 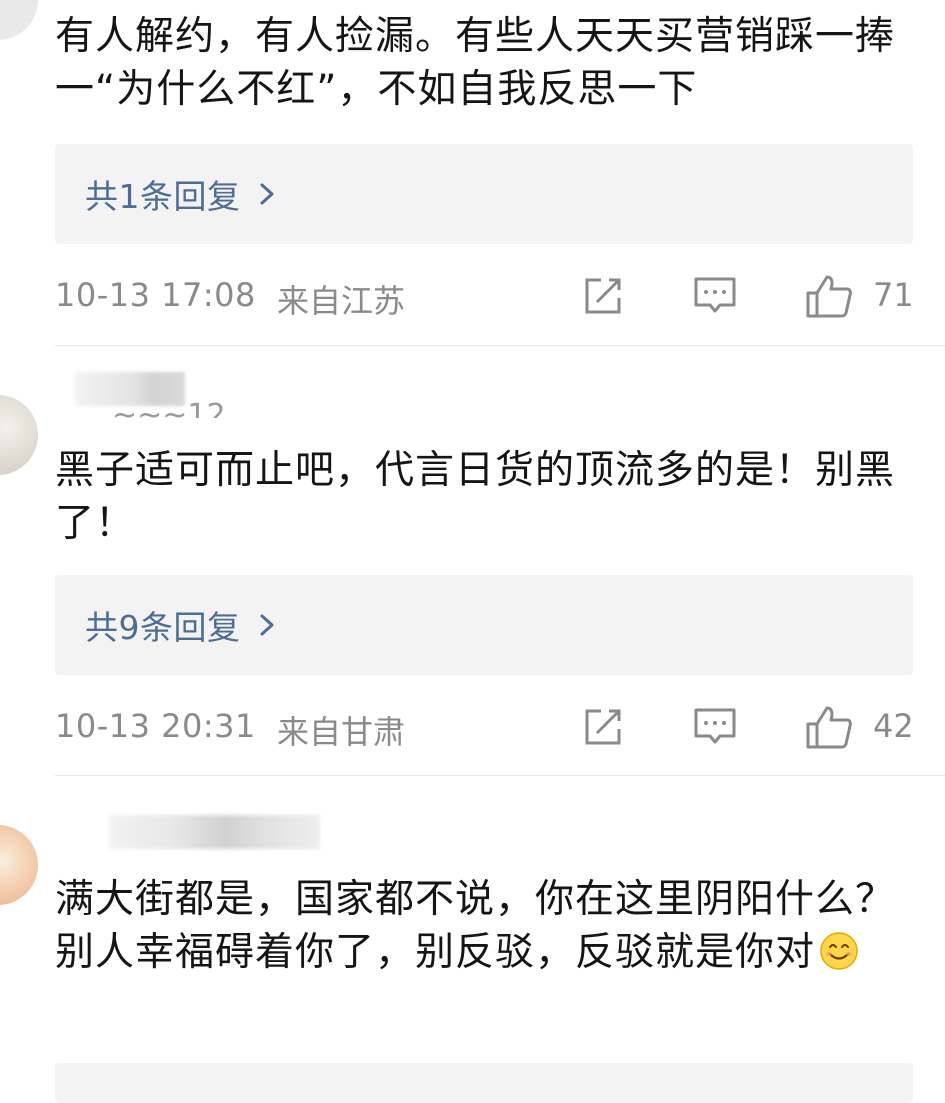 I want to click on location: 来自江苏, so click(x=341, y=301).